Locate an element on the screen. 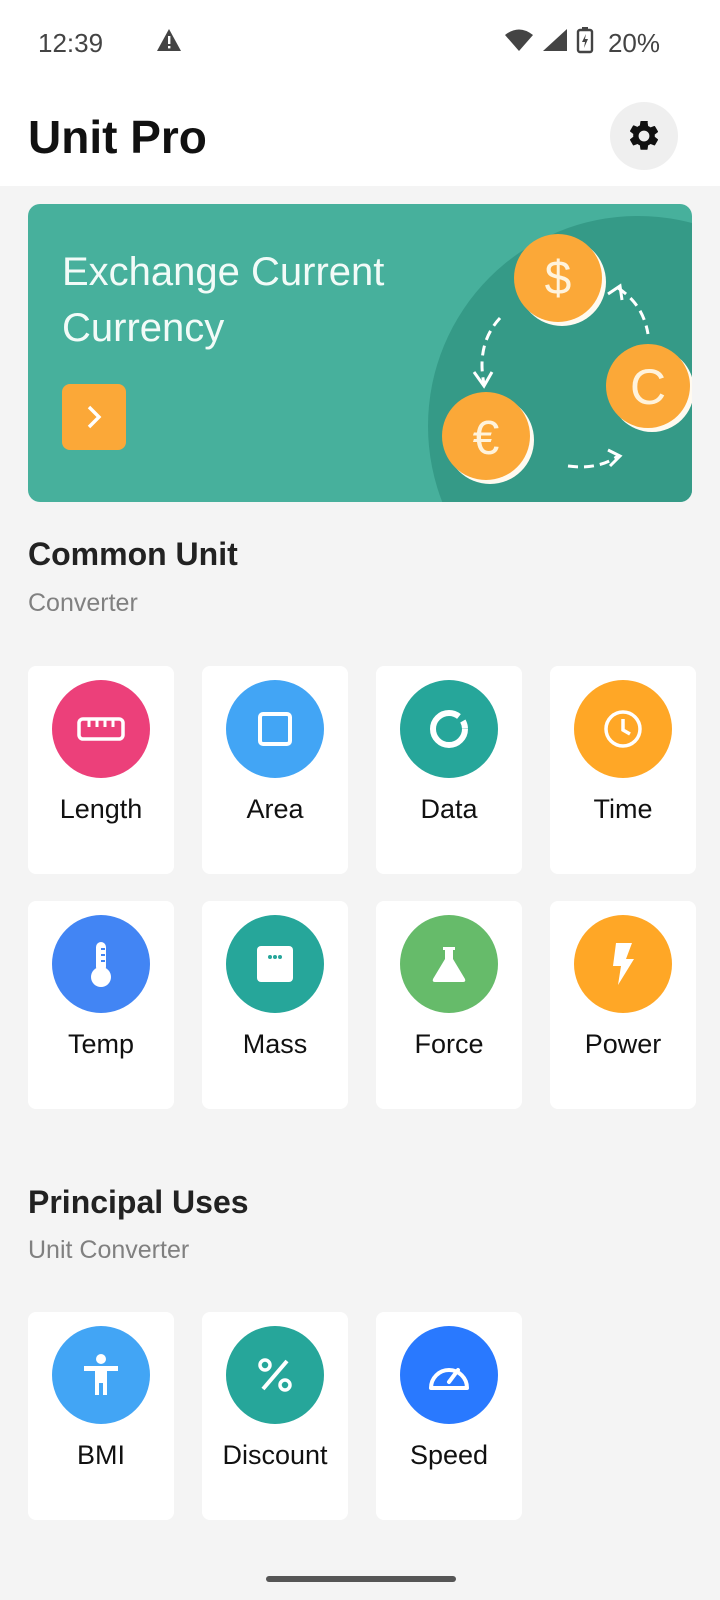 The image size is (720, 1600). tile-label: Discount is located at coordinates (275, 1455).